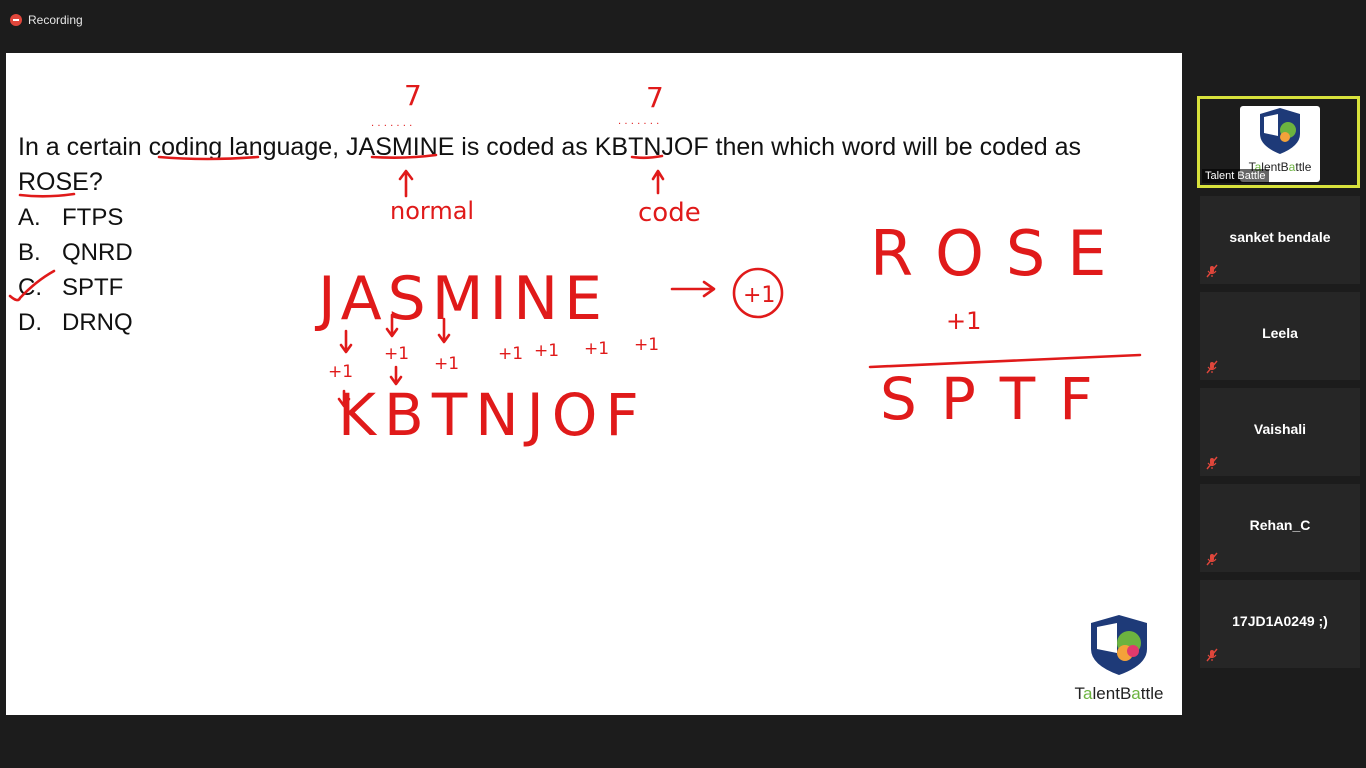 This screenshot has width=1366, height=768. I want to click on participant-name: Rehan_C, so click(1280, 525).